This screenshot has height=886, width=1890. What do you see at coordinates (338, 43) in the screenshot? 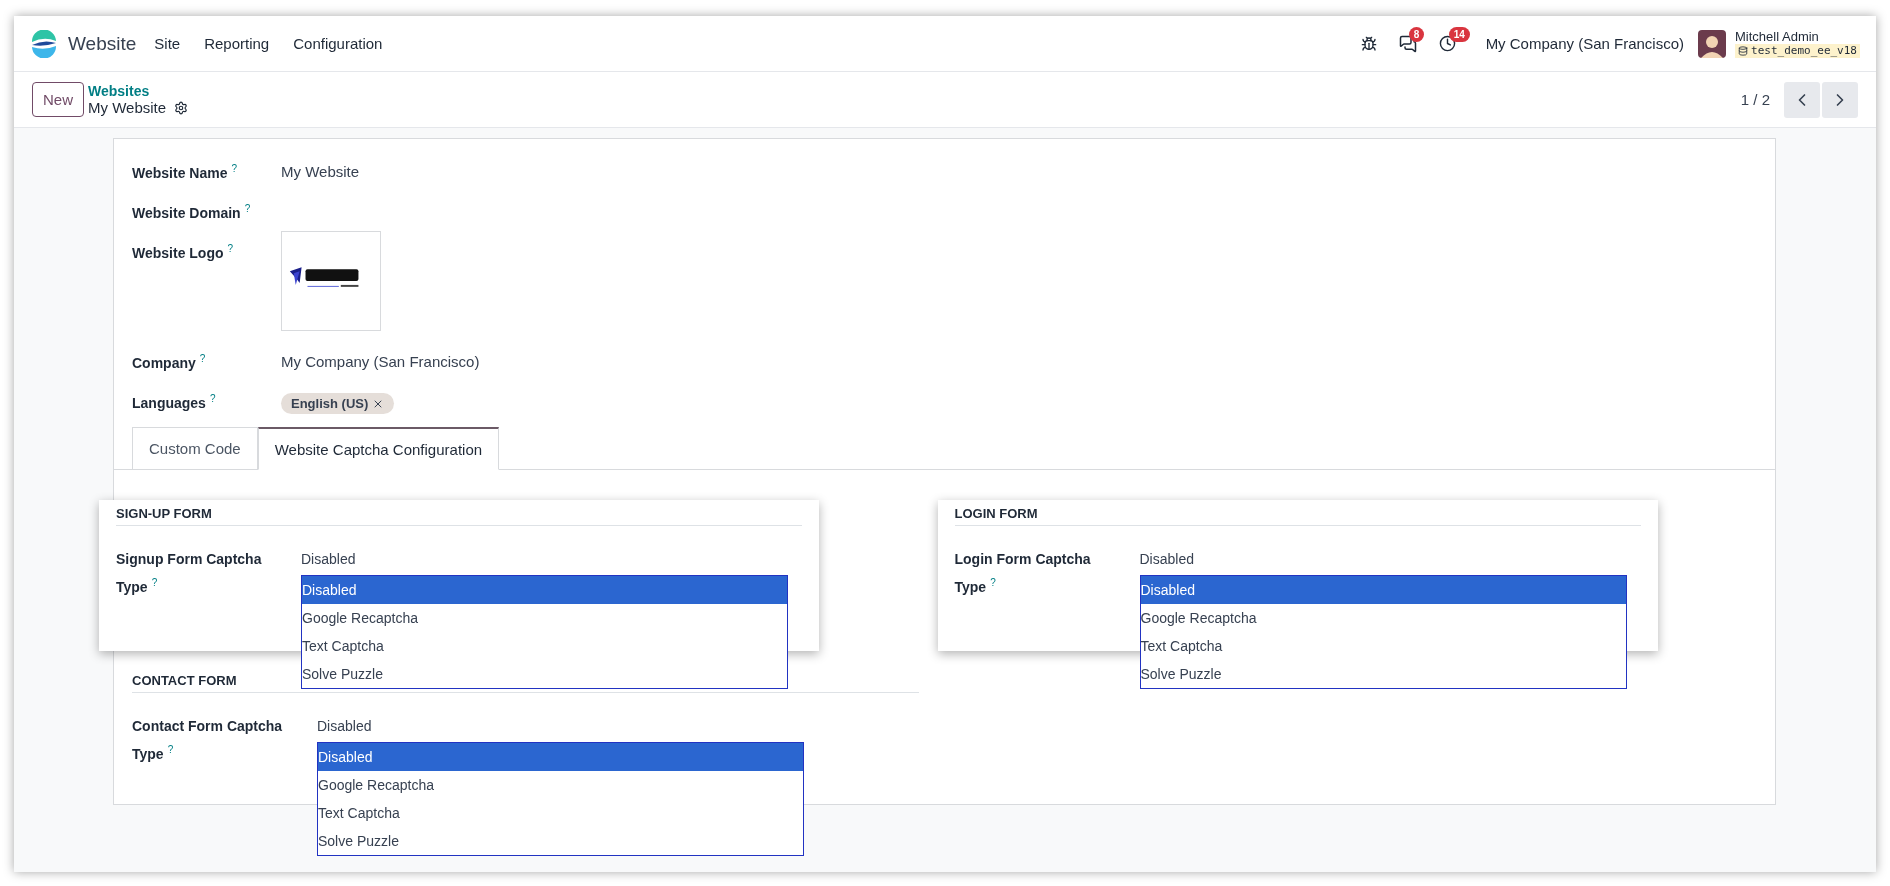
I see `menu-item: Configuration` at bounding box center [338, 43].